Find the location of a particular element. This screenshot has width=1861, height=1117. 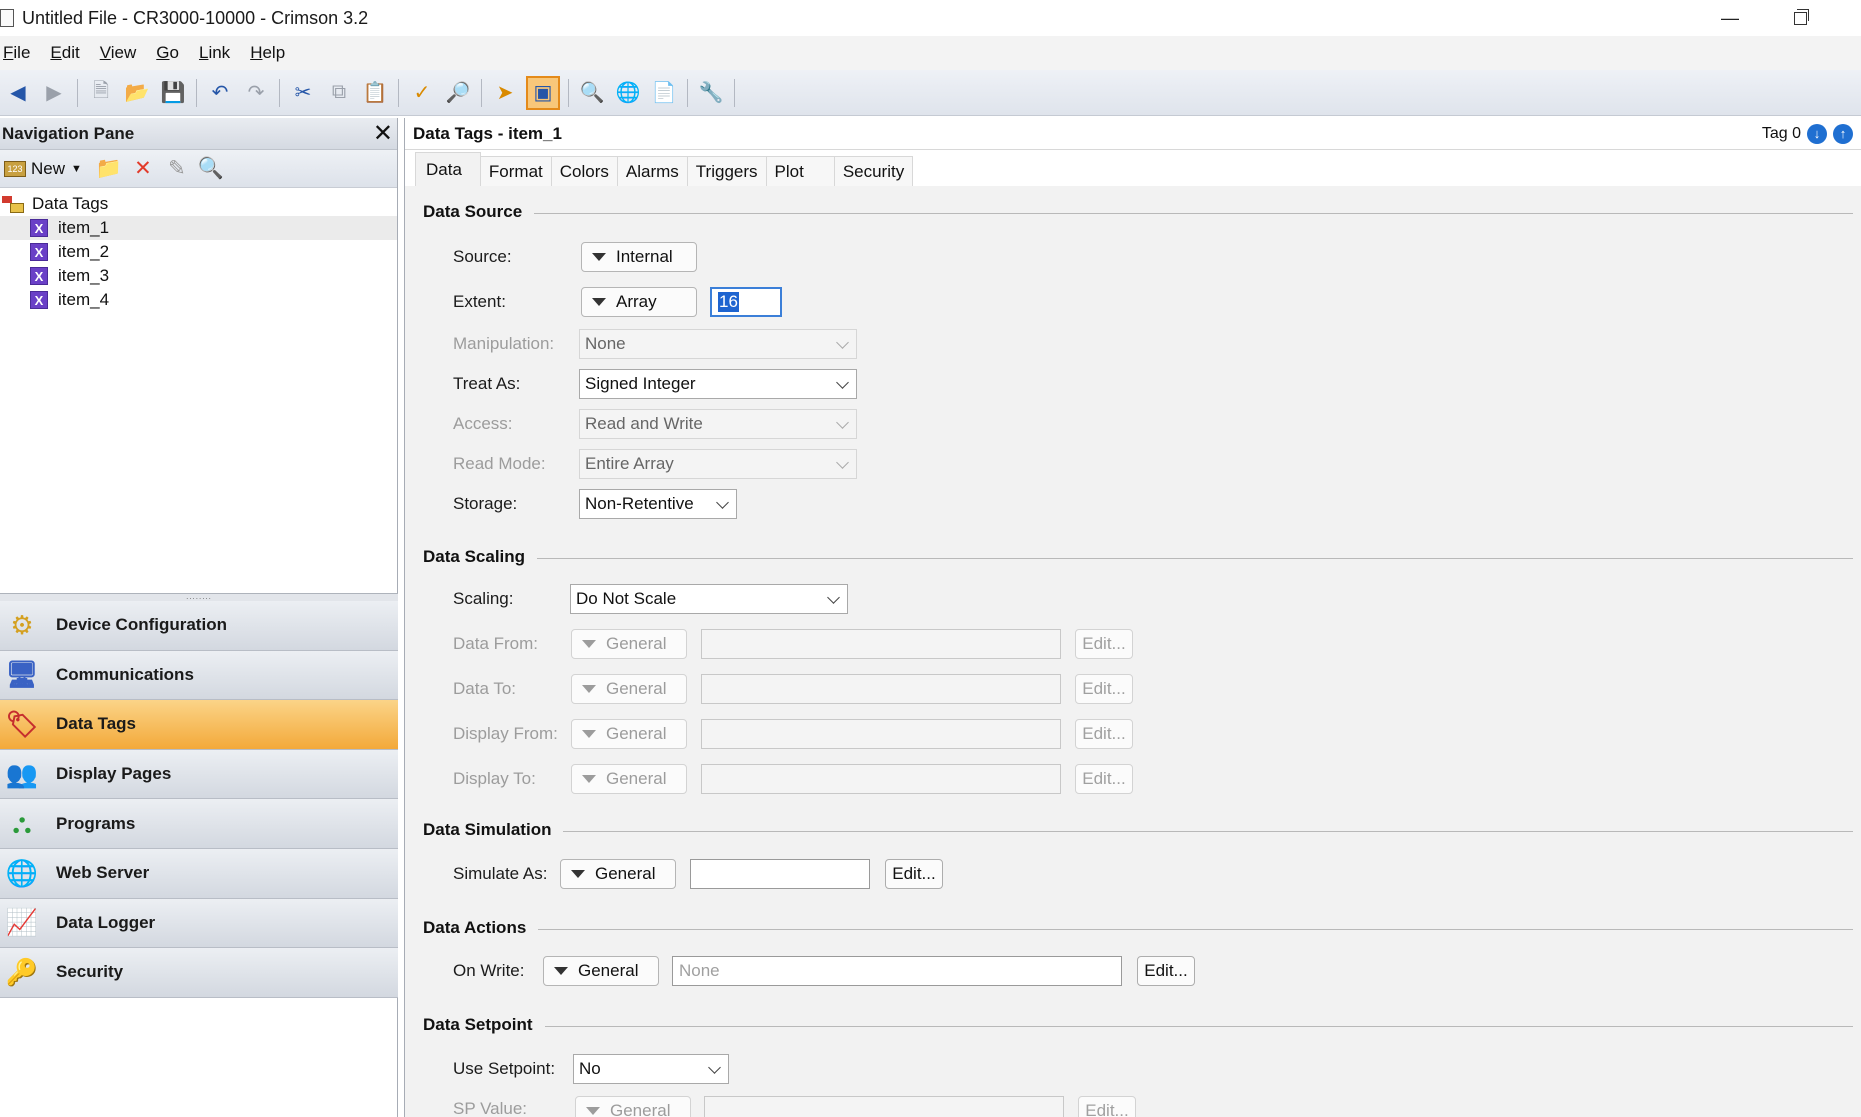

category-label: Display Pages is located at coordinates (114, 774).